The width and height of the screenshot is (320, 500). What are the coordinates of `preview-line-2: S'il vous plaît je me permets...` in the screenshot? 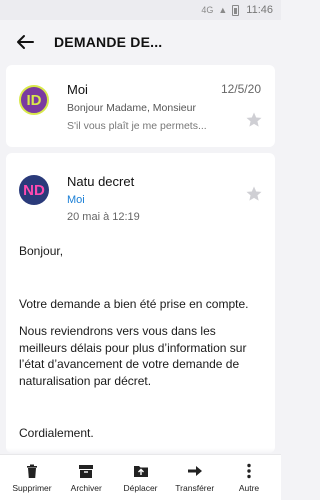 It's located at (137, 126).